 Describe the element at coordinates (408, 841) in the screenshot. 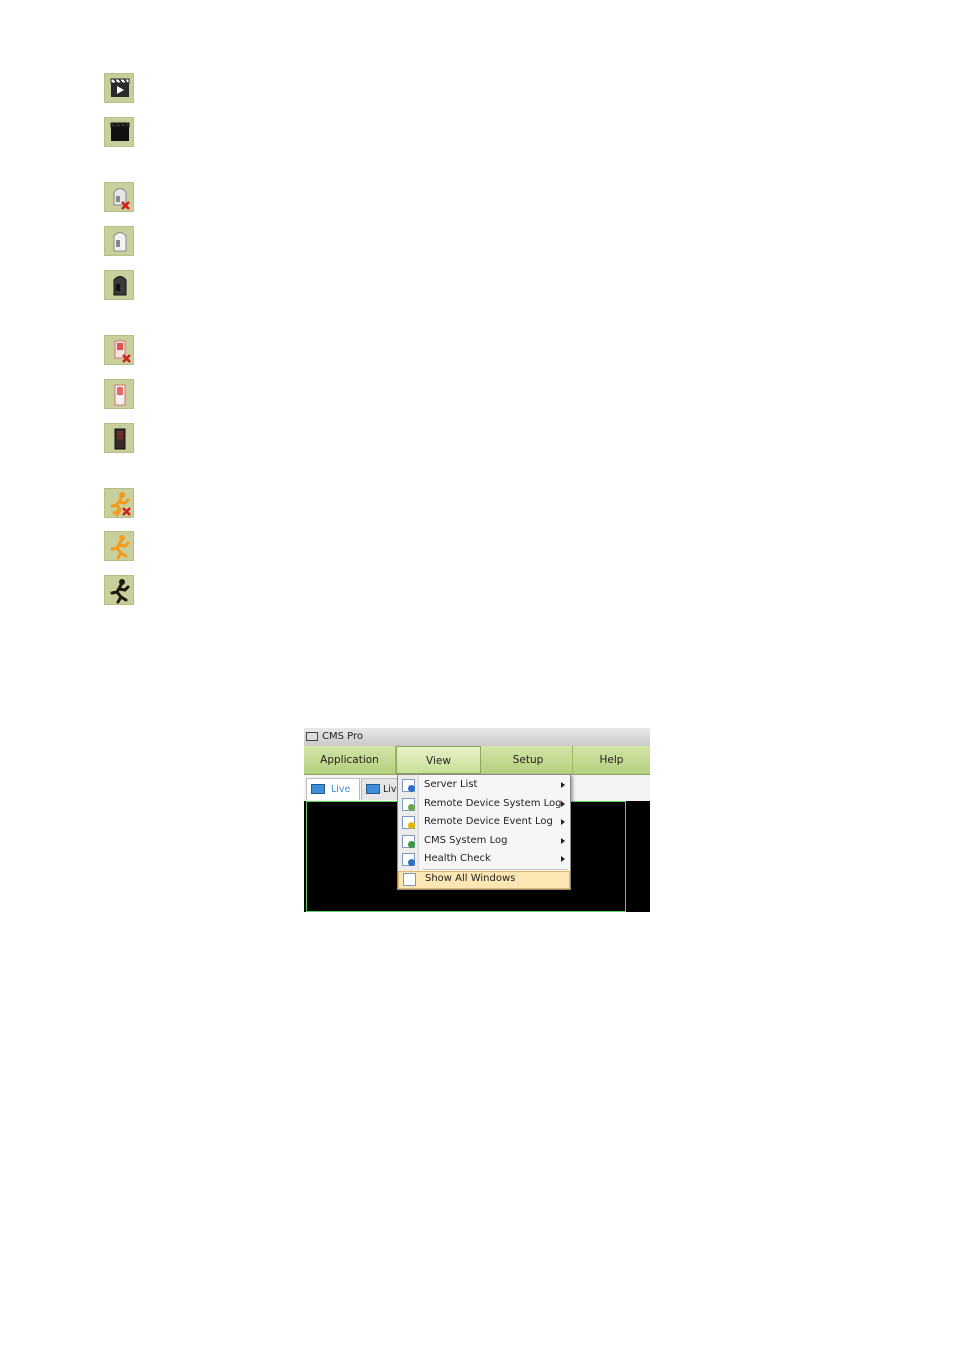

I see `check-window-icon` at that location.